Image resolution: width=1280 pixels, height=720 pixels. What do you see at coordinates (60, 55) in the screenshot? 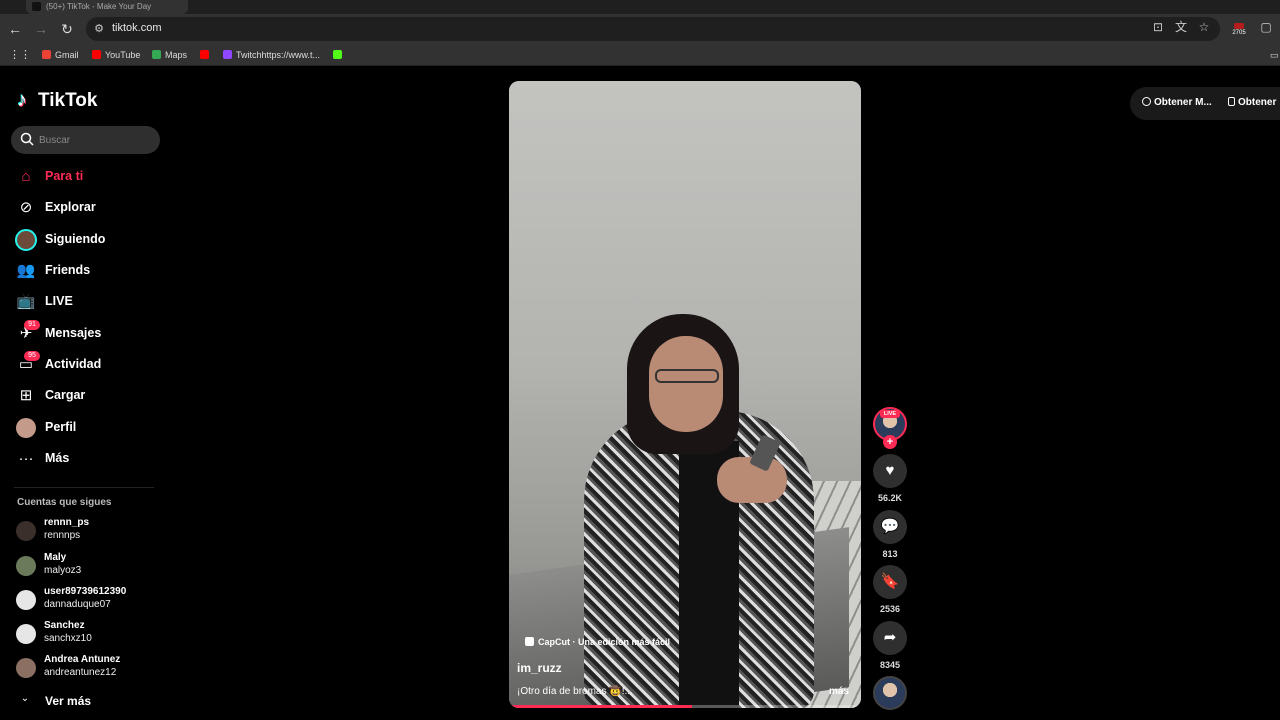
I see `bookmark-gmail: Gmail` at bounding box center [60, 55].